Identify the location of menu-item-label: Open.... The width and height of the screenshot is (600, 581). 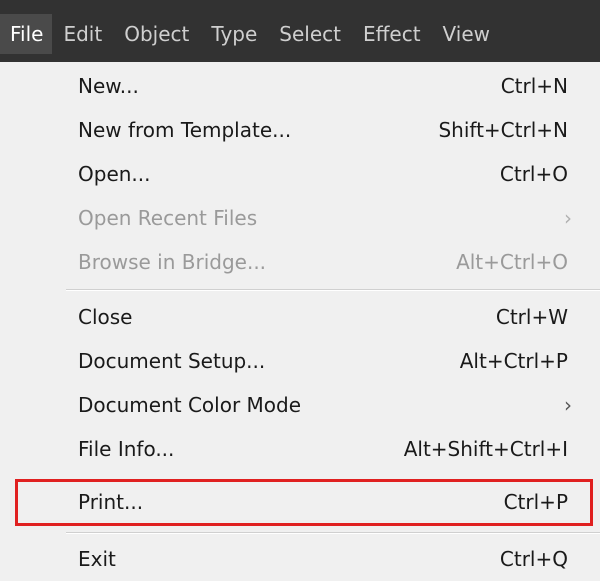
(114, 174).